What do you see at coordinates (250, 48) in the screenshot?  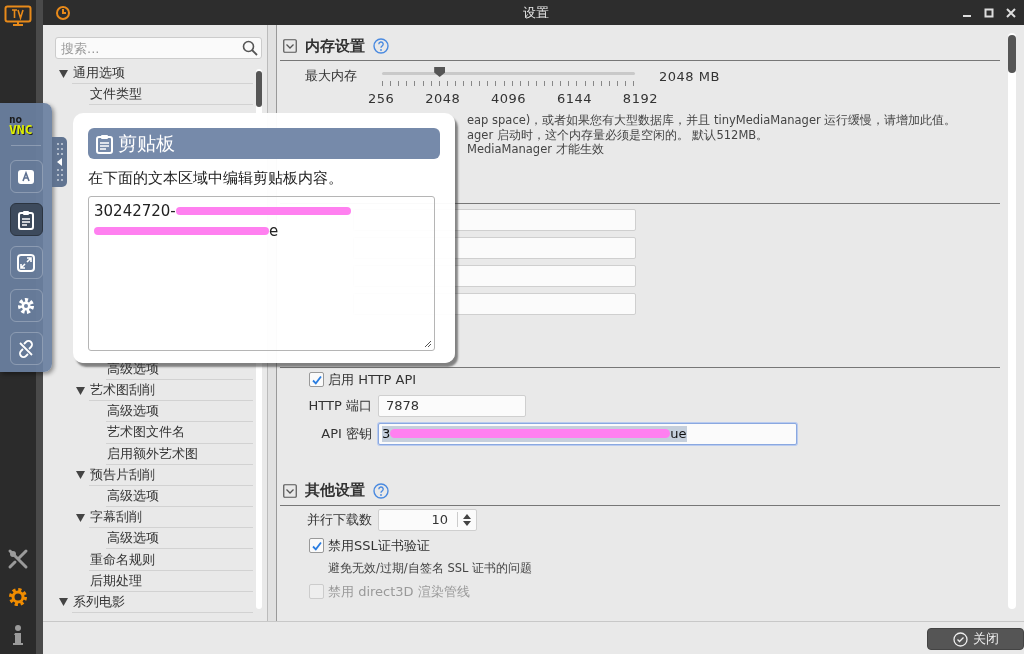 I see `search-icon` at bounding box center [250, 48].